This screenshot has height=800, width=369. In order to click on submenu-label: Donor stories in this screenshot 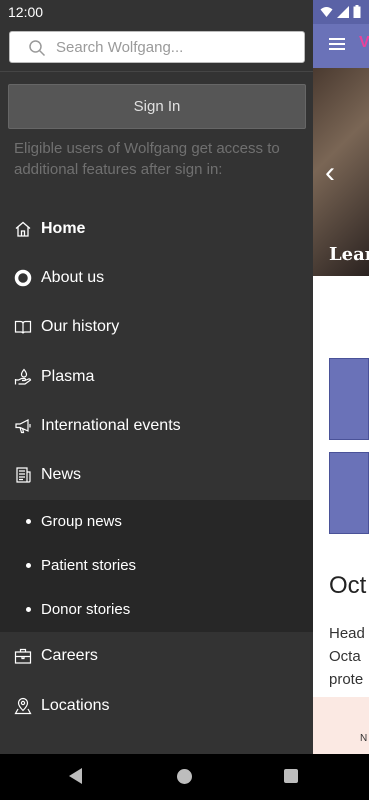, I will do `click(86, 610)`.